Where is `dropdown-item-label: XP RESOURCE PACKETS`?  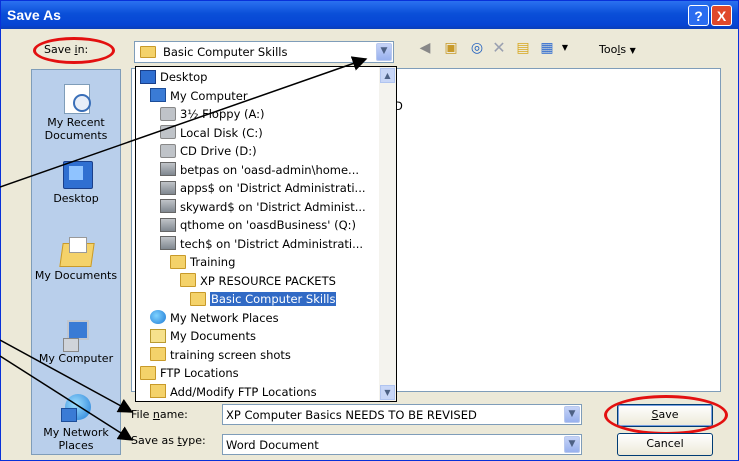
dropdown-item-label: XP RESOURCE PACKETS is located at coordinates (268, 280).